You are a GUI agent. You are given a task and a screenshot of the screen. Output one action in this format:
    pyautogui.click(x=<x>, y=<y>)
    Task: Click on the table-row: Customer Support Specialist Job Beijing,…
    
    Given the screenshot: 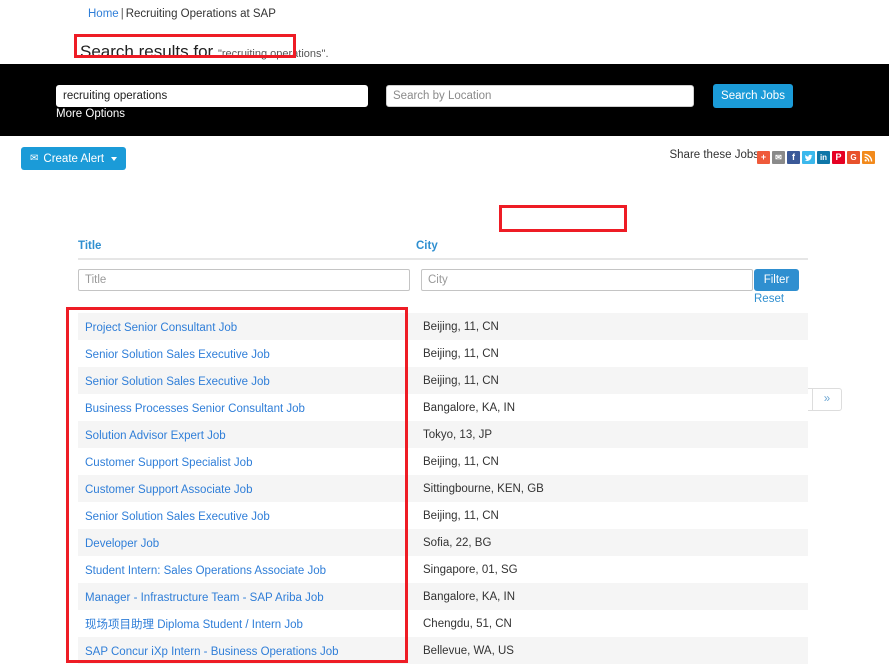 What is the action you would take?
    pyautogui.click(x=443, y=461)
    